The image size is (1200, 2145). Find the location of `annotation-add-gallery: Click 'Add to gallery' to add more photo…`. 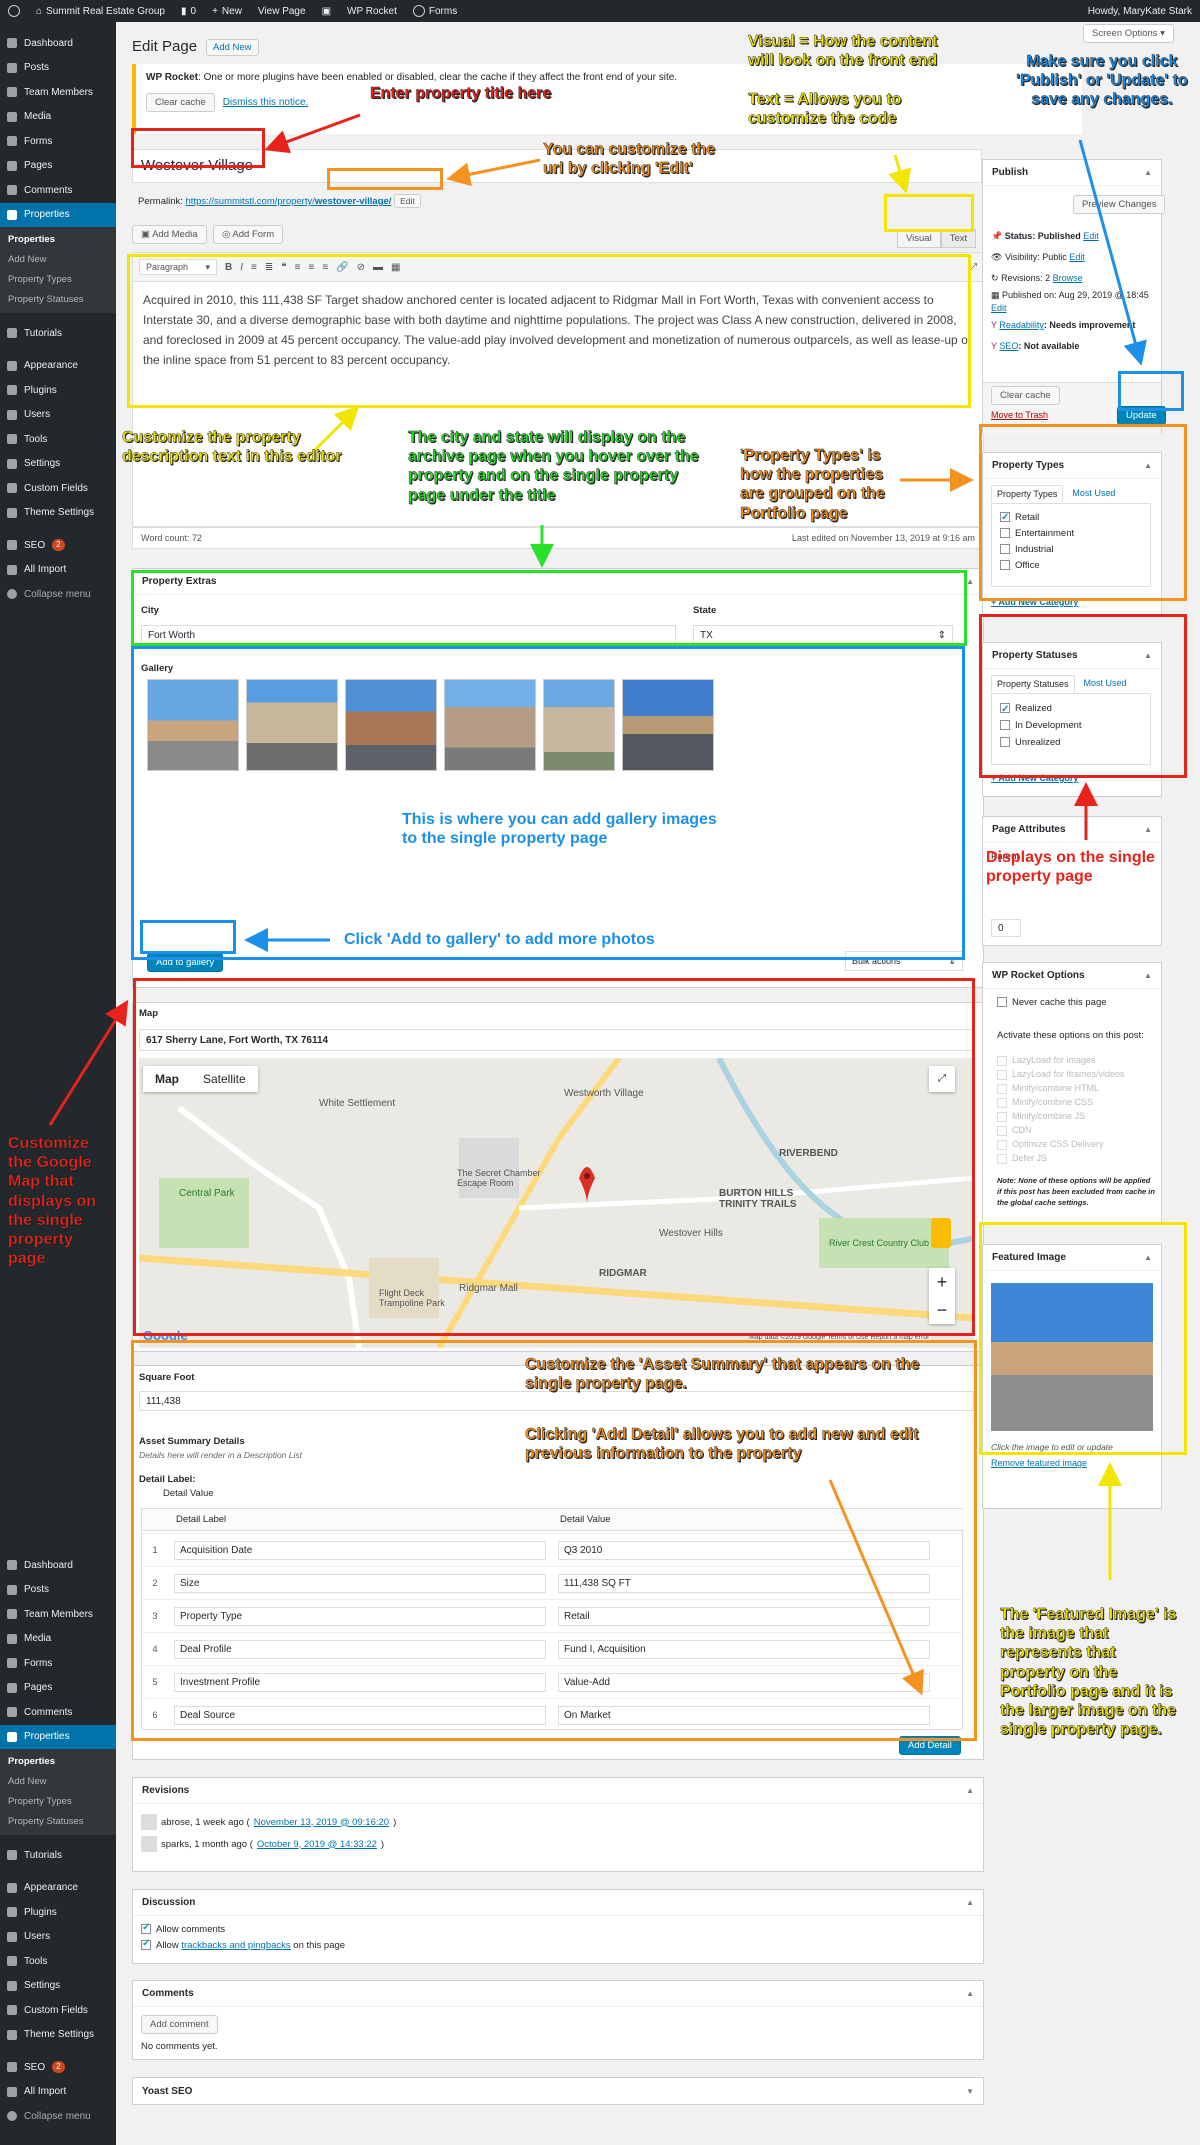

annotation-add-gallery: Click 'Add to gallery' to add more photo… is located at coordinates (499, 939).